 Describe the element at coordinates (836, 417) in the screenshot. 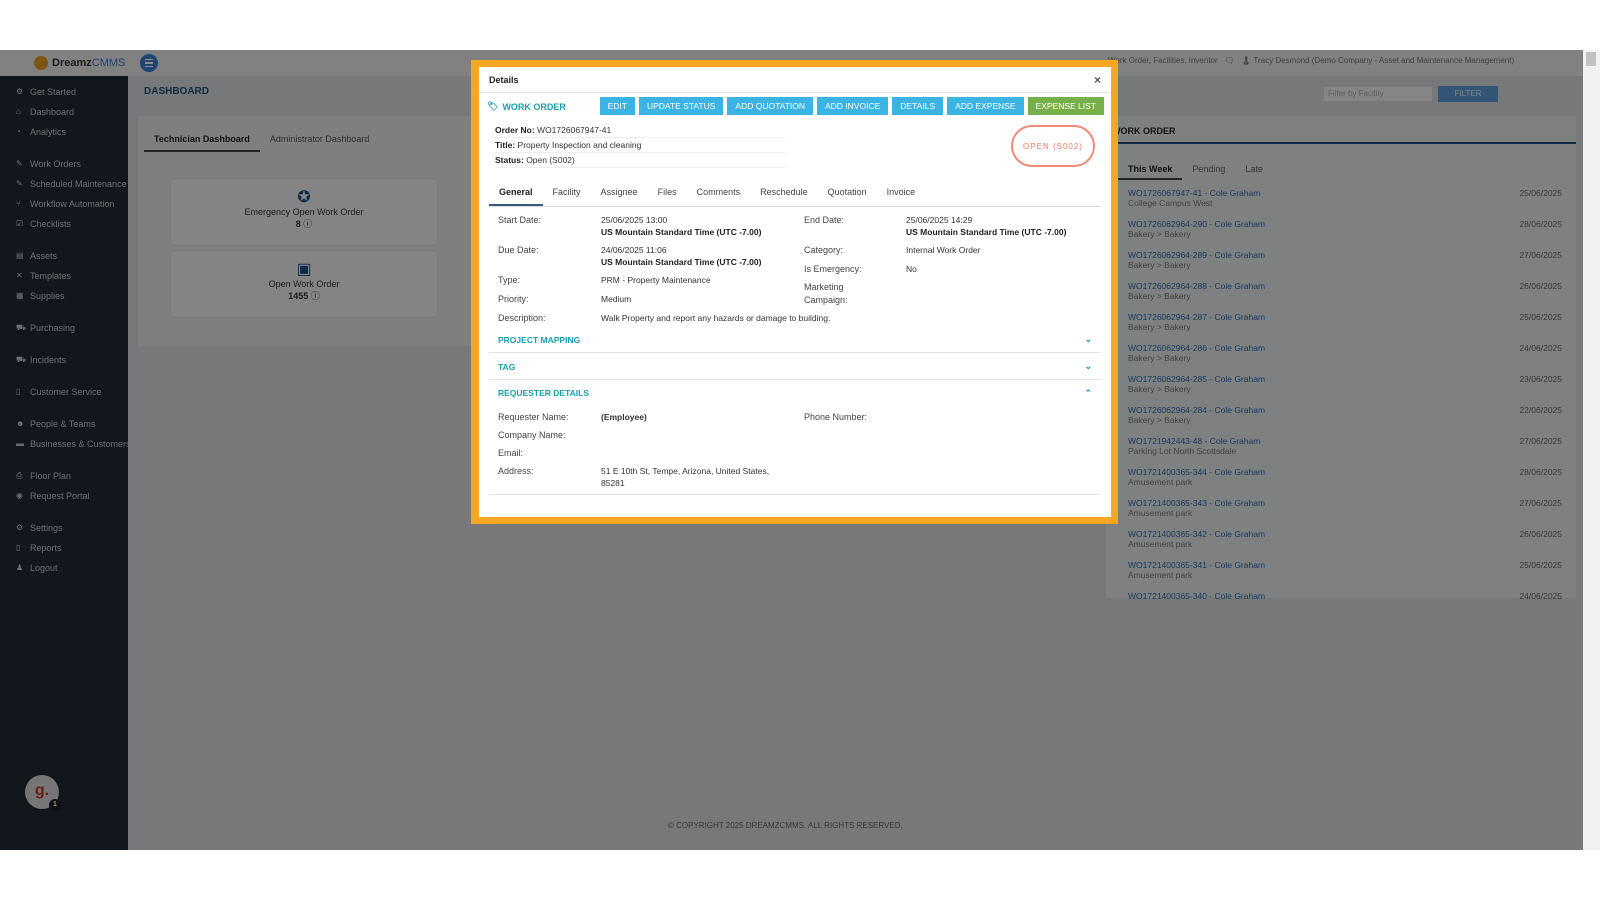

I see `phone-number-label: Phone Number:` at that location.